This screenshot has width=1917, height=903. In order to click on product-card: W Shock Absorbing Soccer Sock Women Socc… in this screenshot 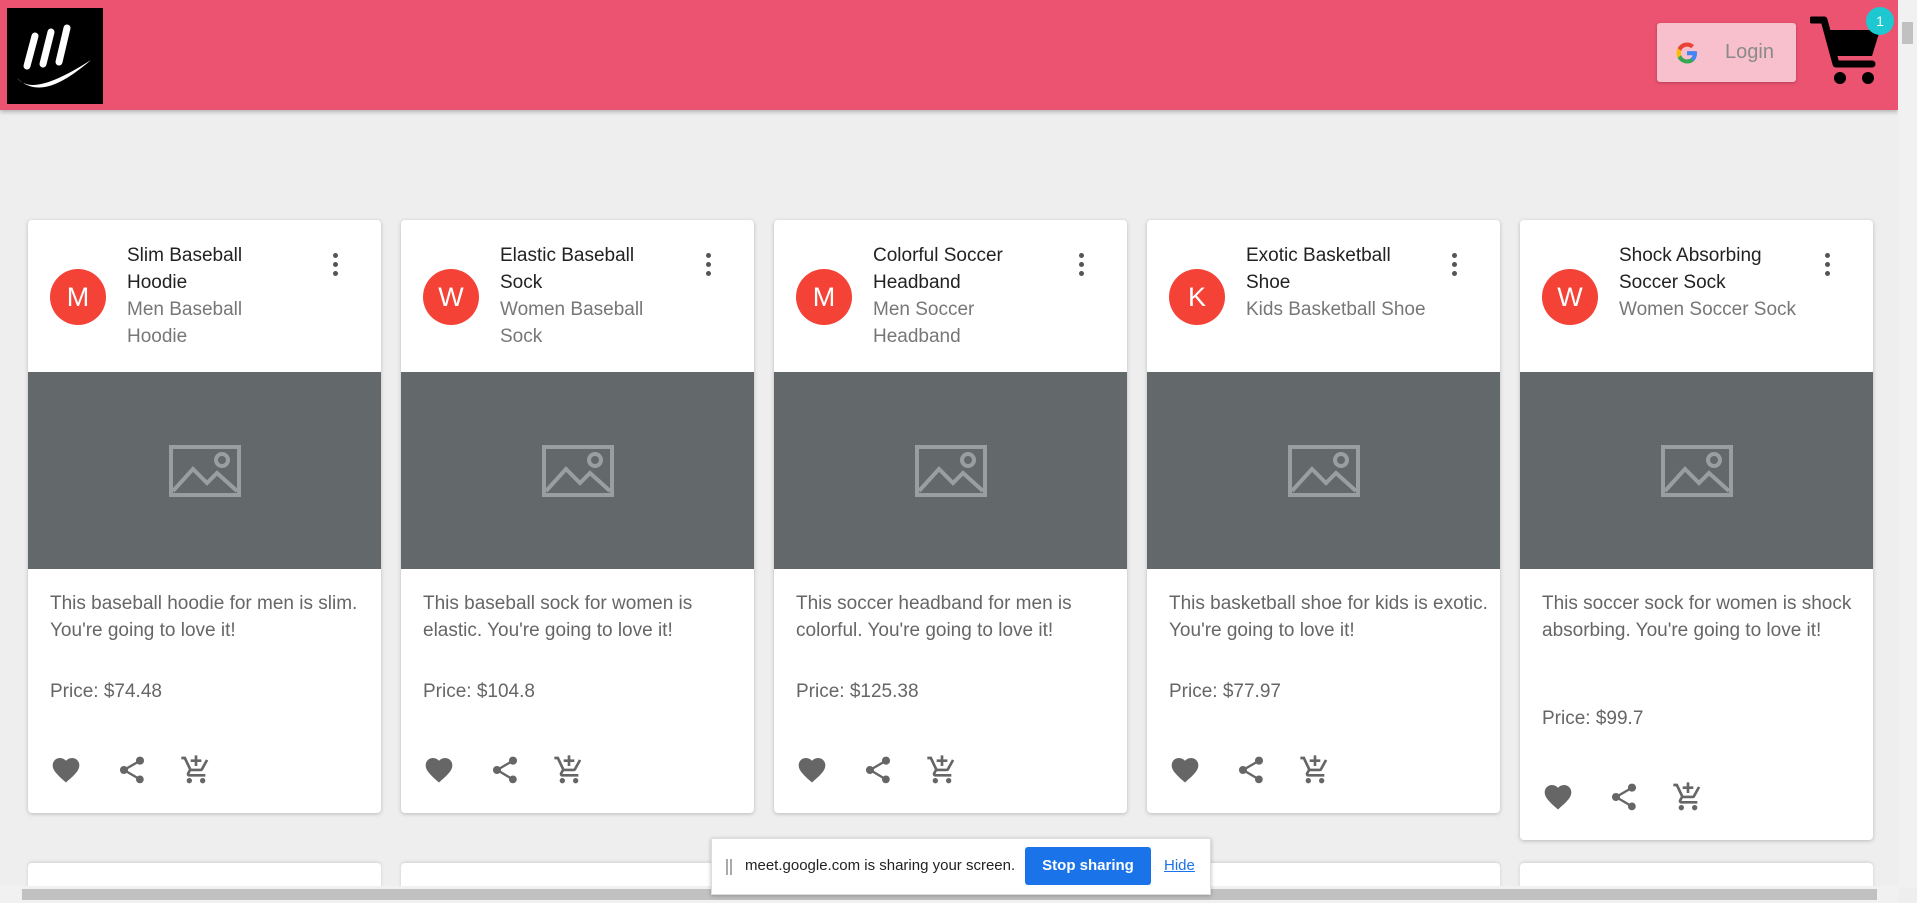, I will do `click(1696, 530)`.